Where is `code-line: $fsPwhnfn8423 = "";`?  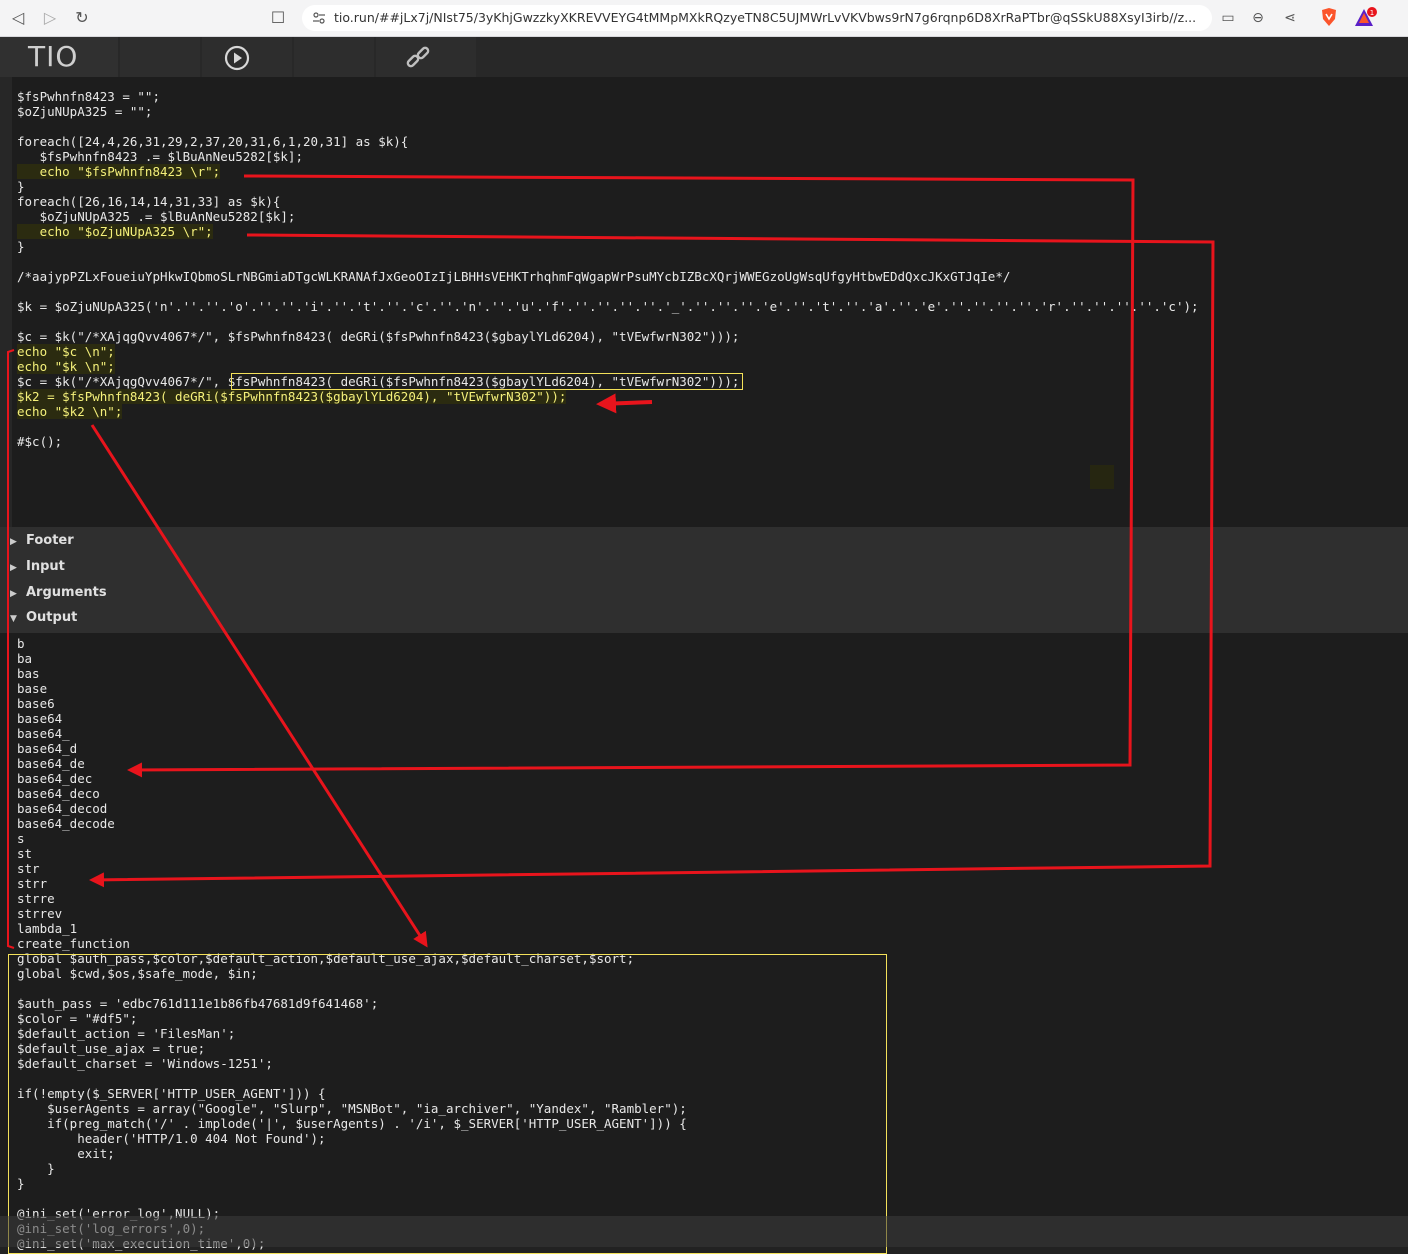
code-line: $fsPwhnfn8423 = ""; is located at coordinates (88, 96).